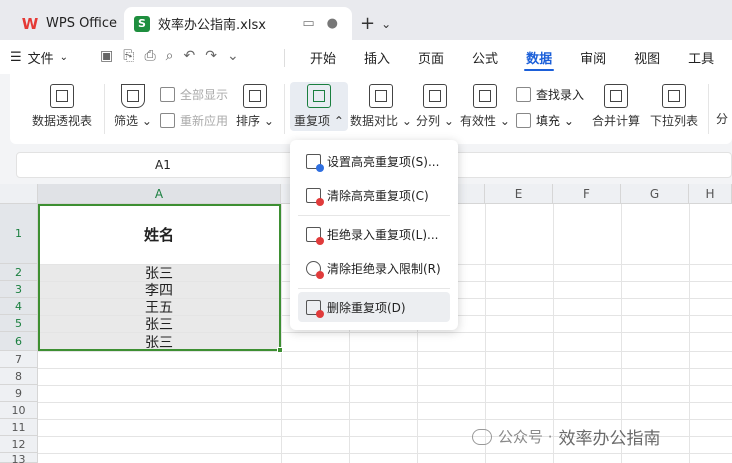 The width and height of the screenshot is (732, 463). Describe the element at coordinates (523, 94) in the screenshot. I see `lookup-icon` at that location.